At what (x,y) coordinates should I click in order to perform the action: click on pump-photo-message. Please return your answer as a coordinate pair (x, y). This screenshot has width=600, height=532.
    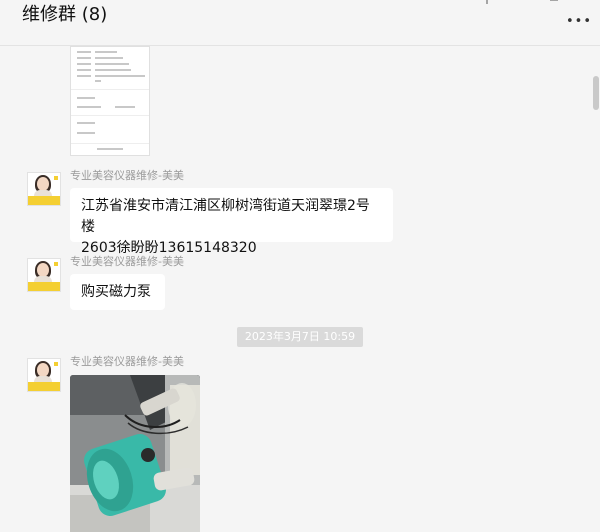
    Looking at the image, I should click on (135, 453).